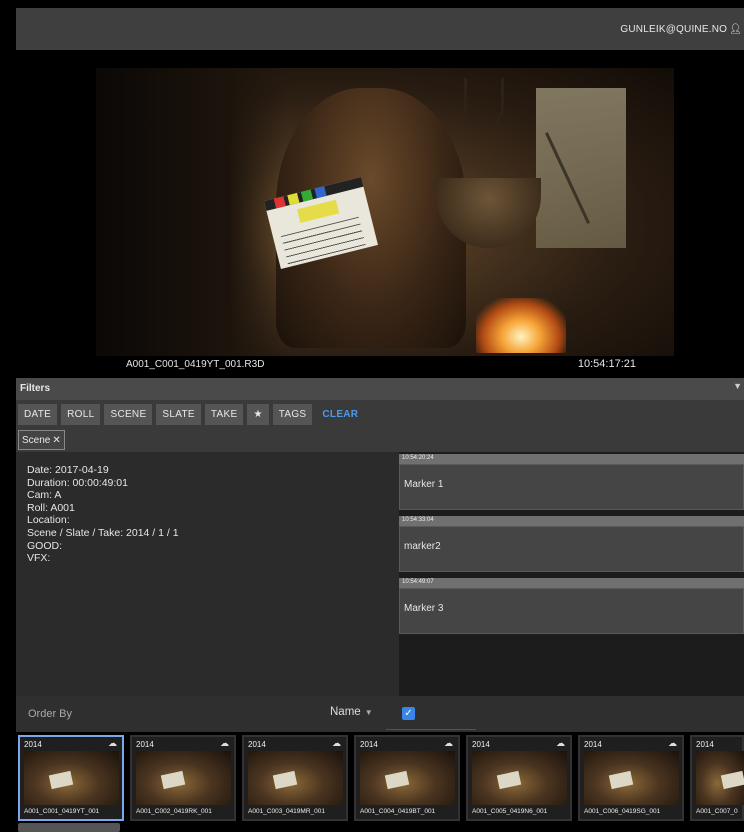  Describe the element at coordinates (77, 482) in the screenshot. I see `meta-duration: Duration: 00:00:49:01` at that location.